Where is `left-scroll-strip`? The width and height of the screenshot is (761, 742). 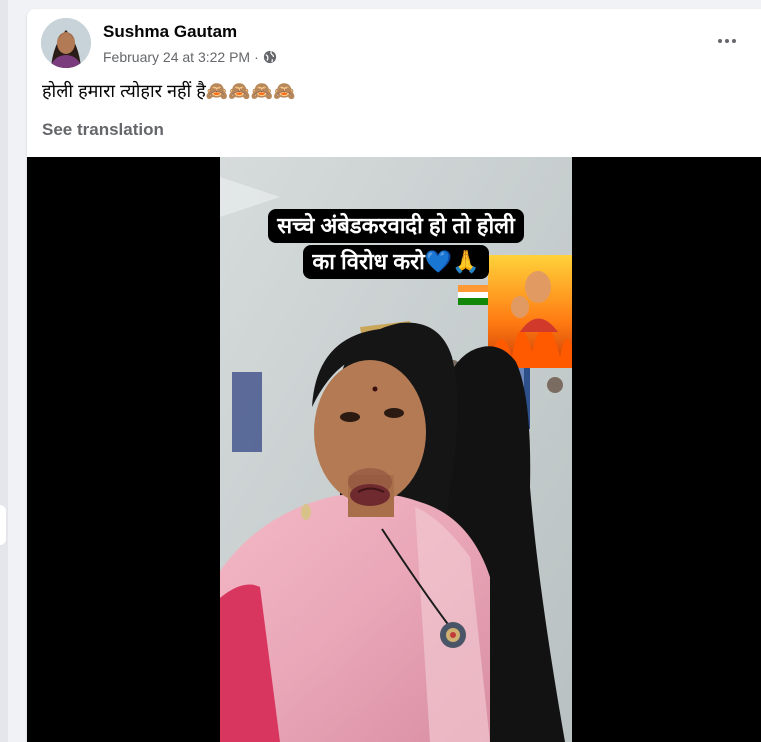 left-scroll-strip is located at coordinates (4, 371).